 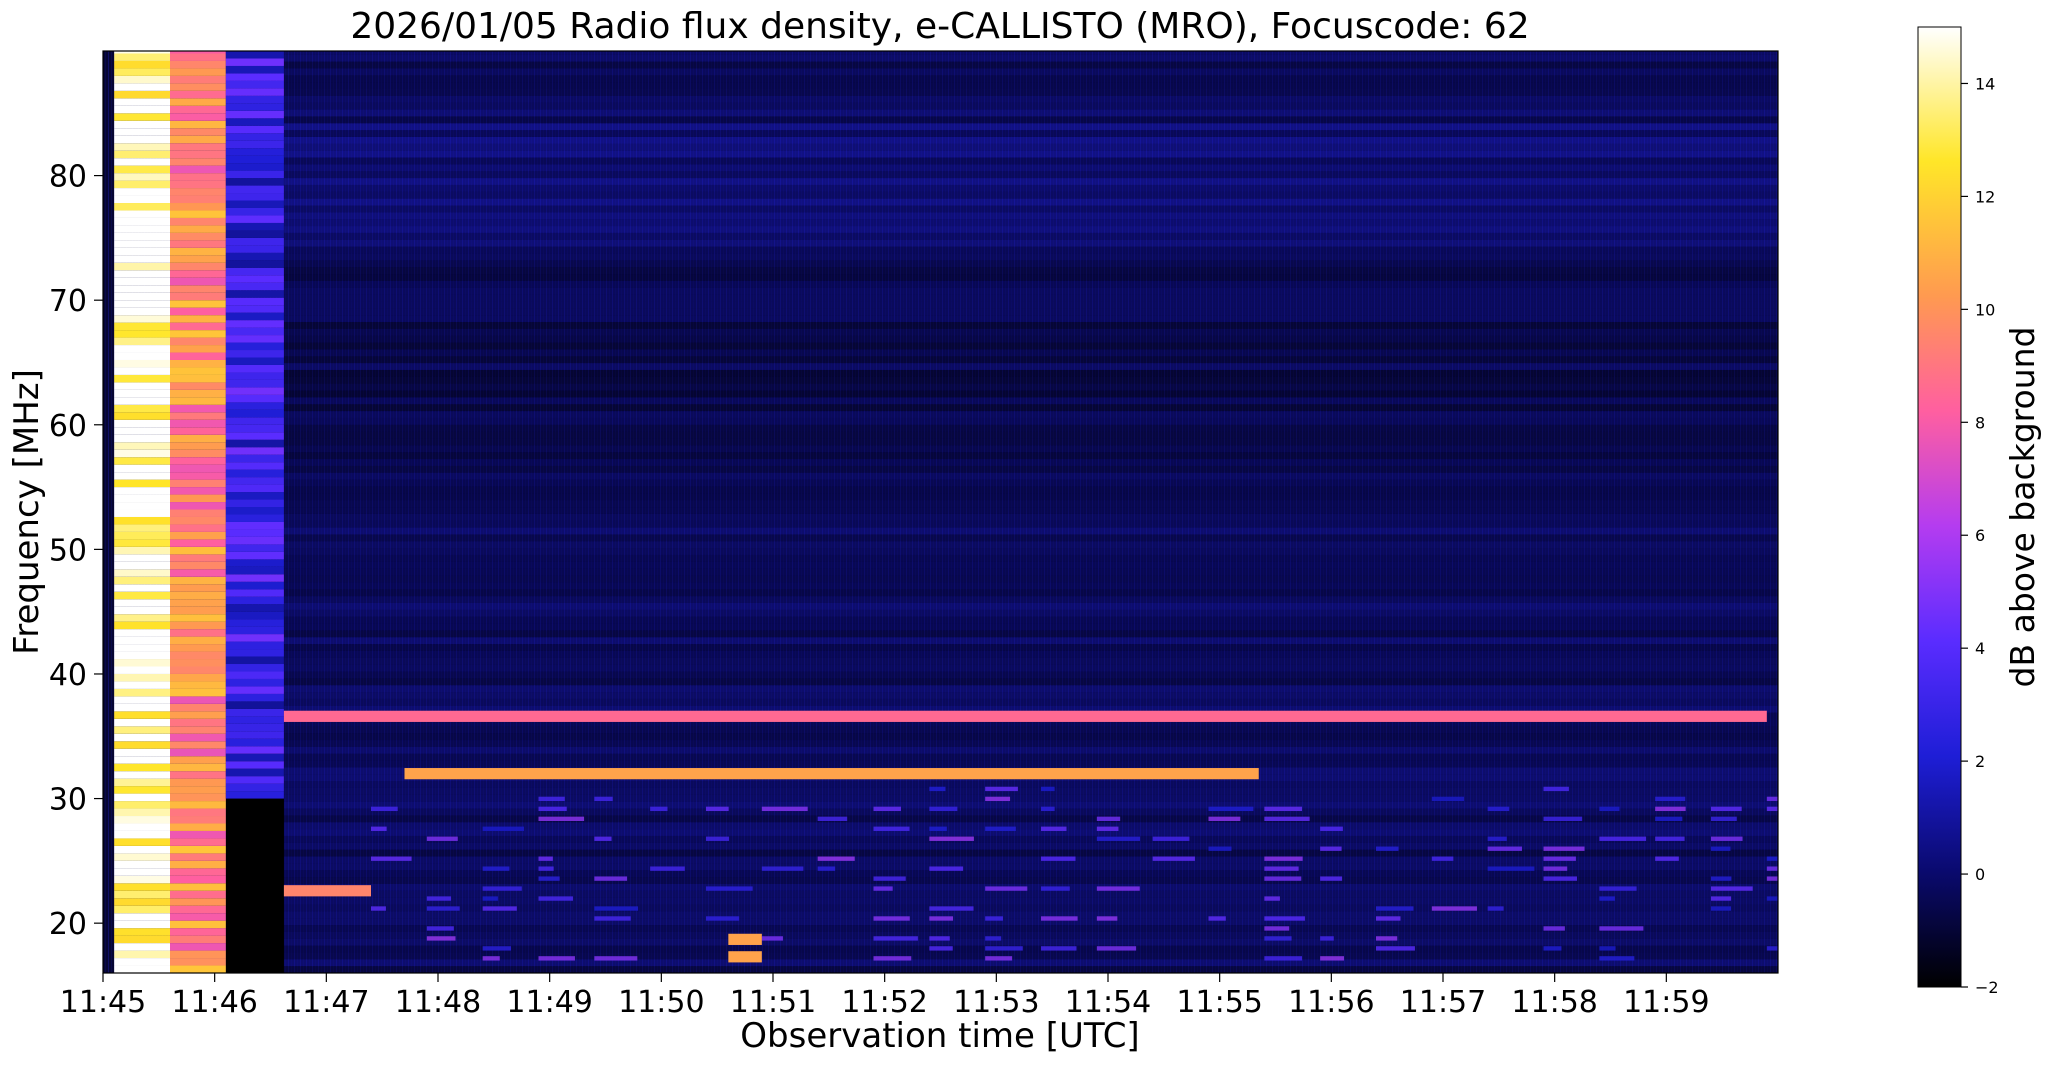 I want to click on colorbar-tick-label: −2, so click(x=1987, y=987).